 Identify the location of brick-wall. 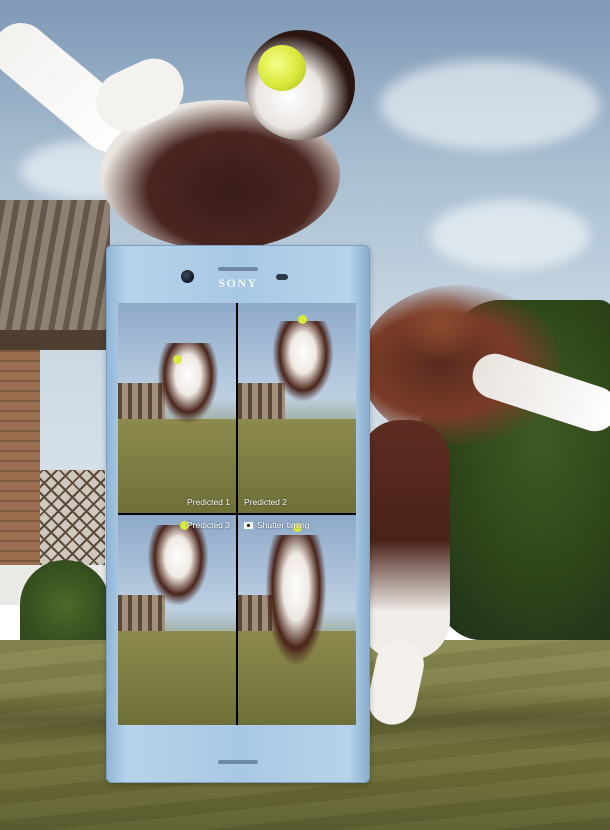
(20, 465).